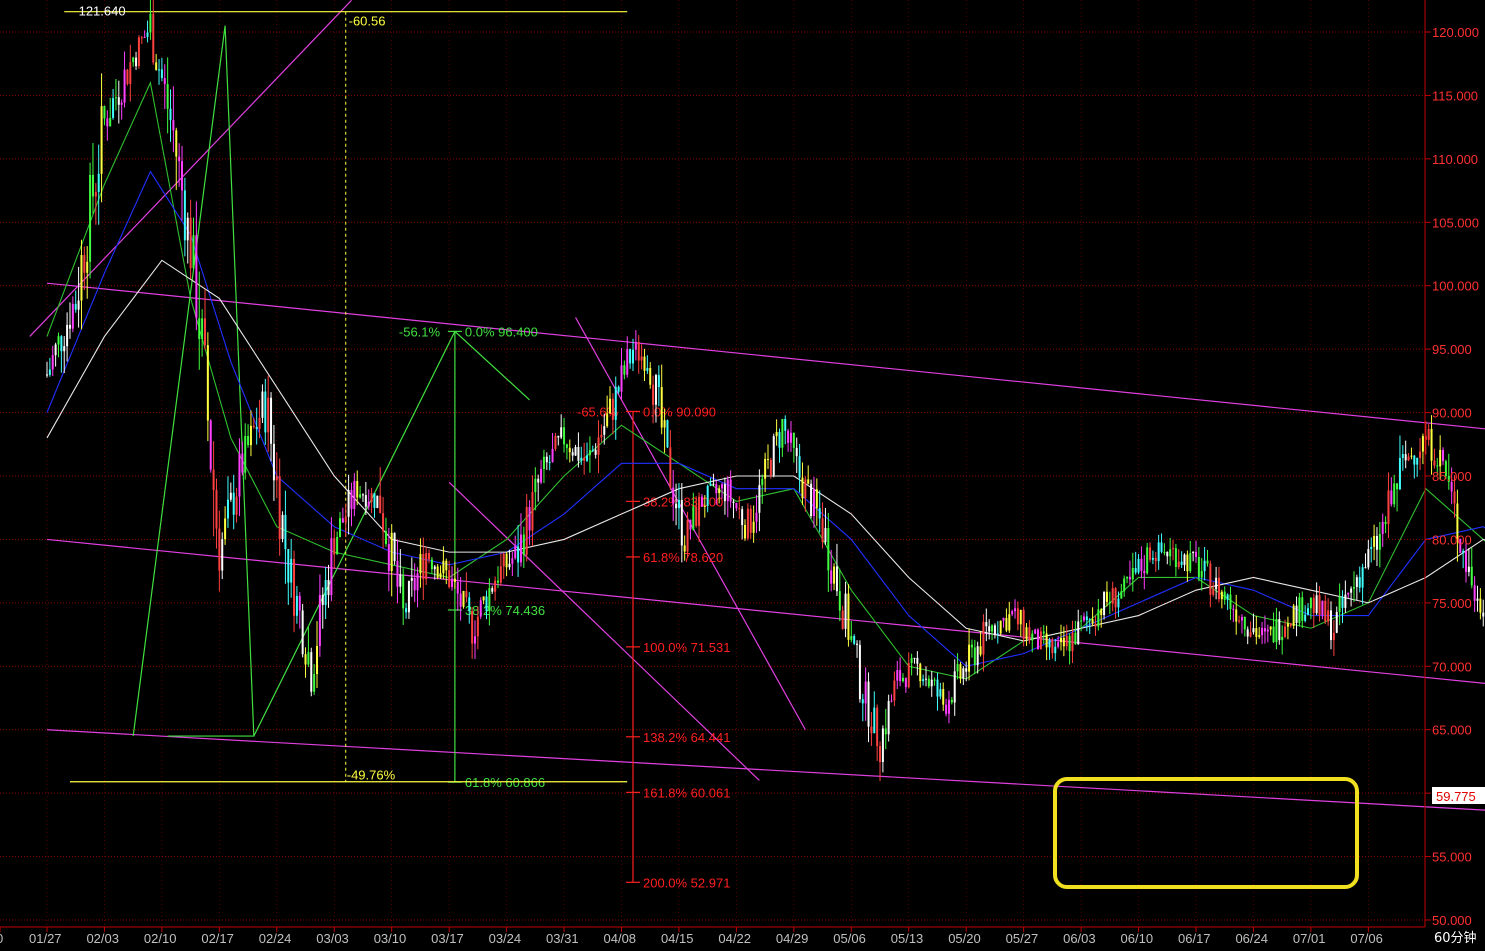 The image size is (1485, 951). I want to click on x-tick-label: 06/10, so click(1137, 938).